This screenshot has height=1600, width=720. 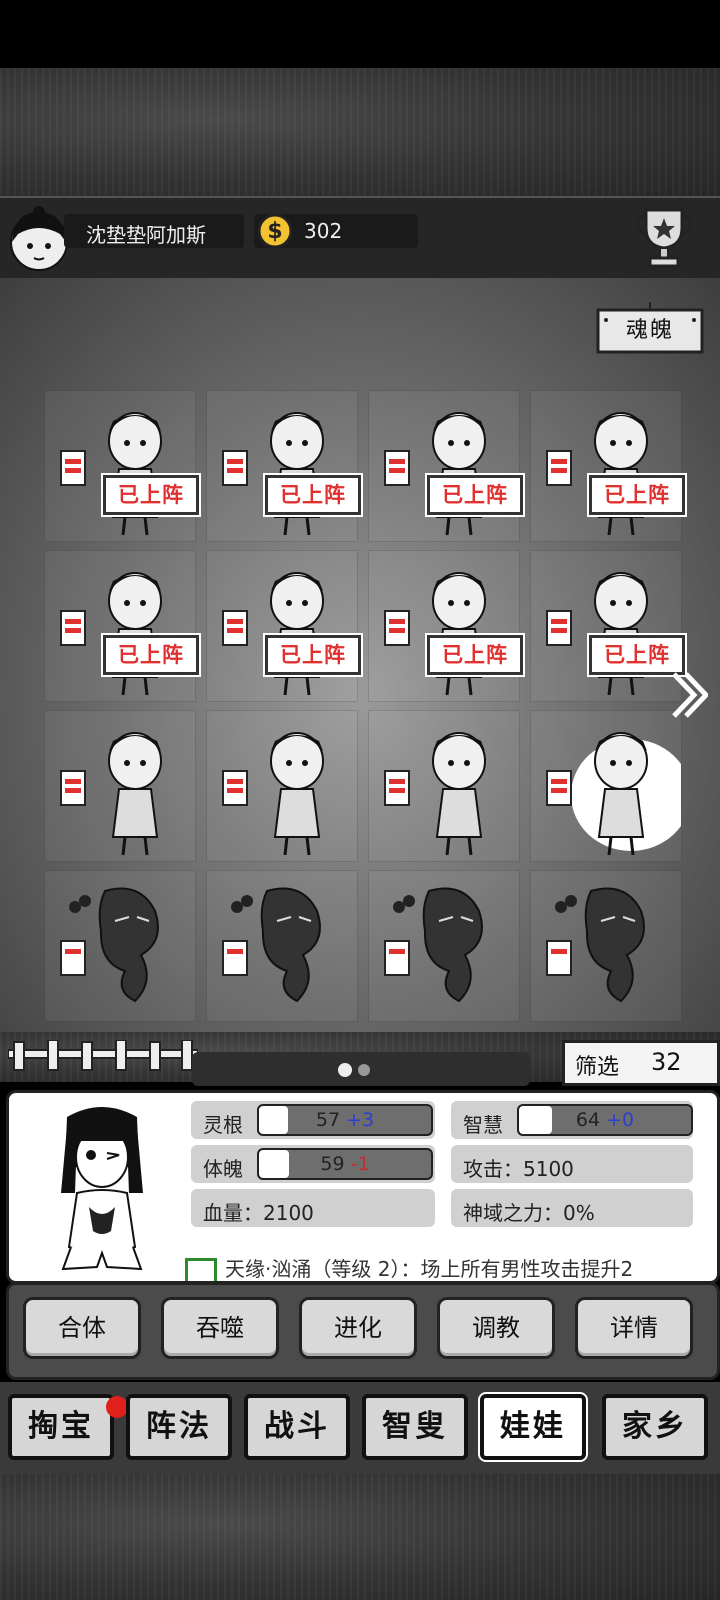 What do you see at coordinates (345, 1120) in the screenshot?
I see `stat-root-bar: 57 +3` at bounding box center [345, 1120].